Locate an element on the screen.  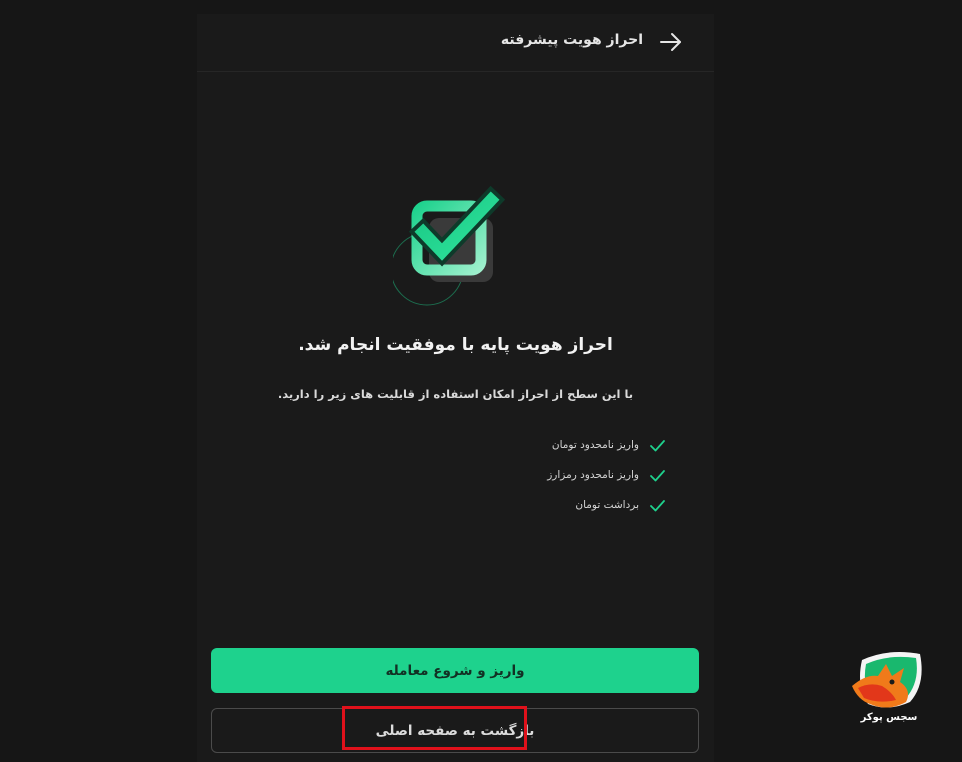
success-title: احراز هویت پایه با موفقیت انجام شد. is located at coordinates (455, 345).